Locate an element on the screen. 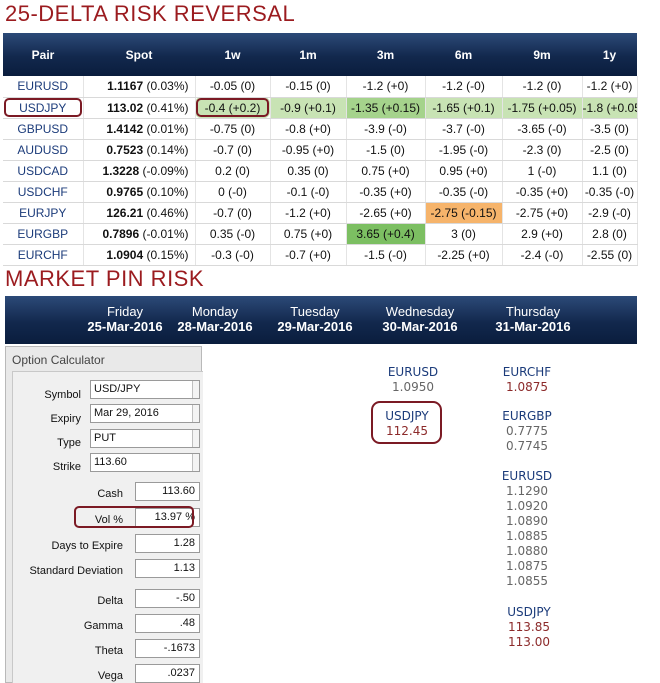 This screenshot has width=660, height=683. spot-value: 0.7896 is located at coordinates (121, 233).